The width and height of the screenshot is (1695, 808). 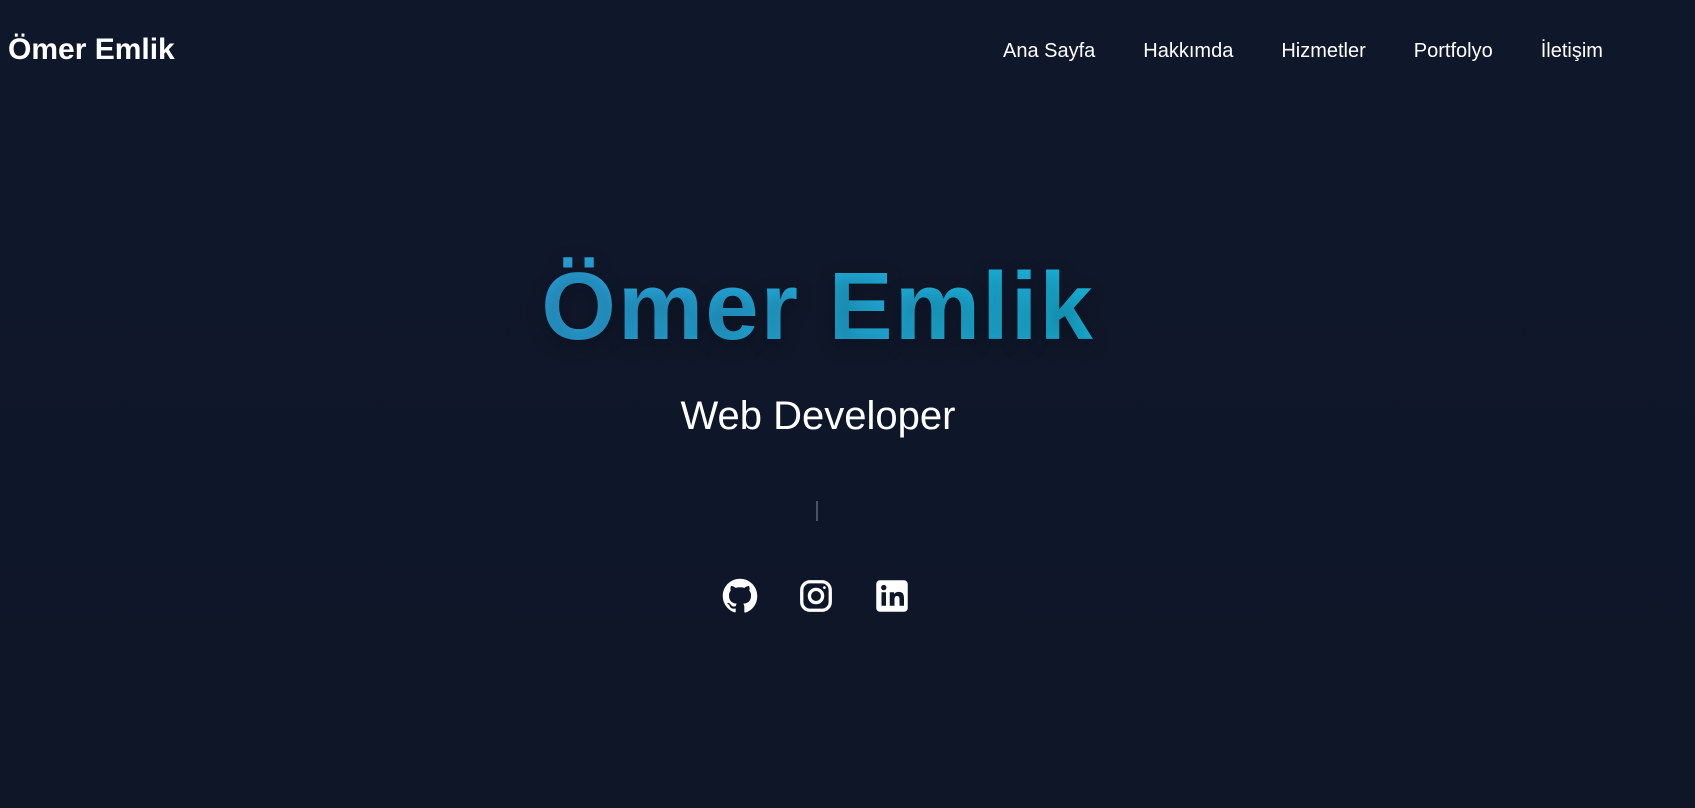 I want to click on linkedin-icon, so click(x=892, y=596).